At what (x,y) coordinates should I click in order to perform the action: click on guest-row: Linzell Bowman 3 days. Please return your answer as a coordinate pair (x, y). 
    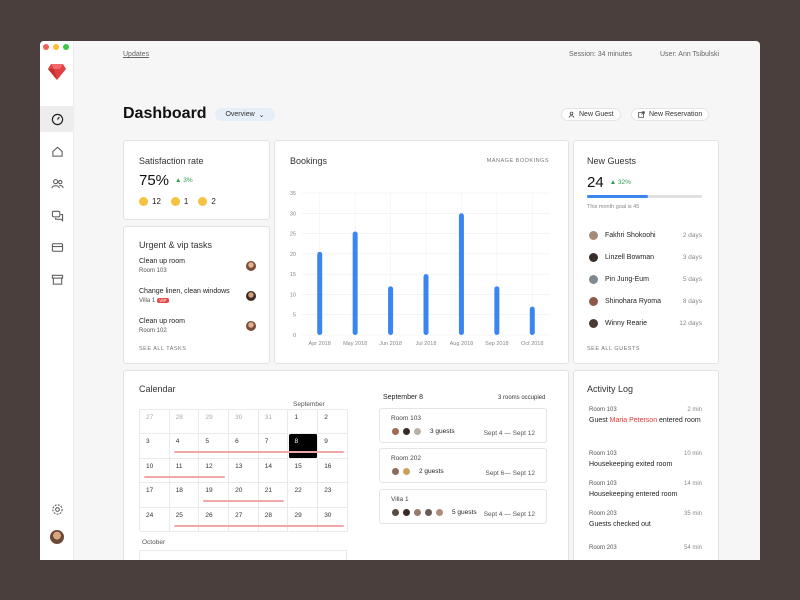
    Looking at the image, I should click on (645, 257).